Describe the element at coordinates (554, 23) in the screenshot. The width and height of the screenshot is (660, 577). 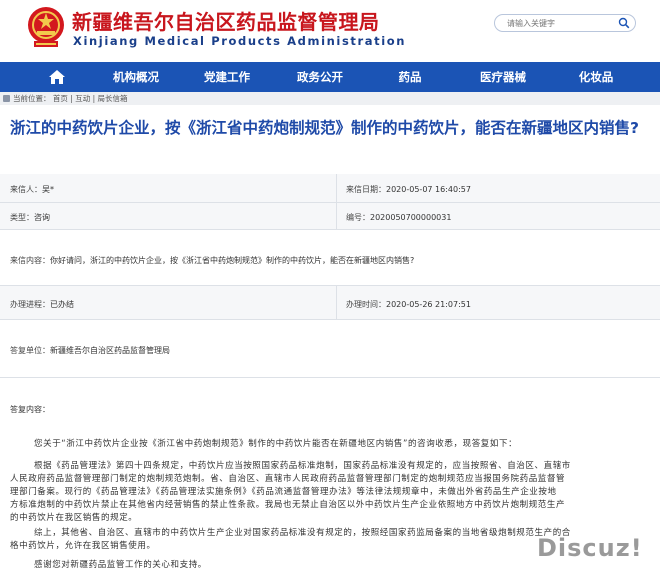
I see `search-input` at that location.